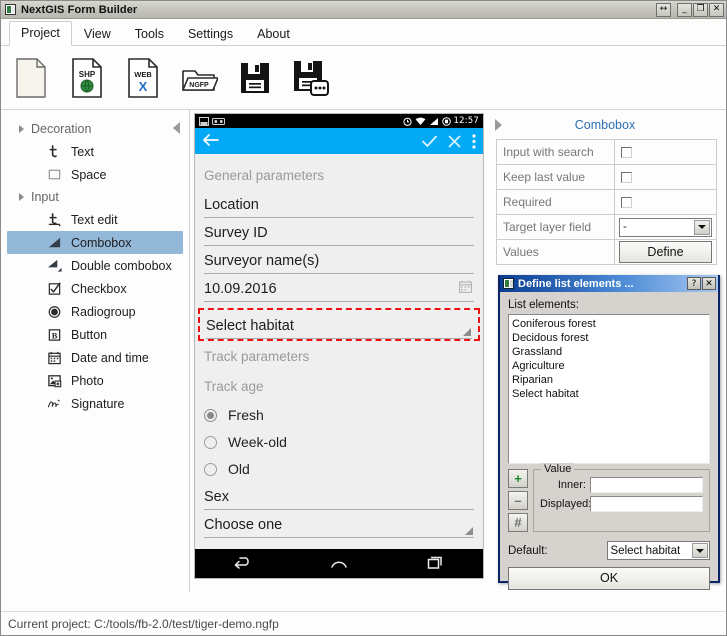 This screenshot has width=727, height=636. Describe the element at coordinates (40, 33) in the screenshot. I see `tab-project: Project` at that location.